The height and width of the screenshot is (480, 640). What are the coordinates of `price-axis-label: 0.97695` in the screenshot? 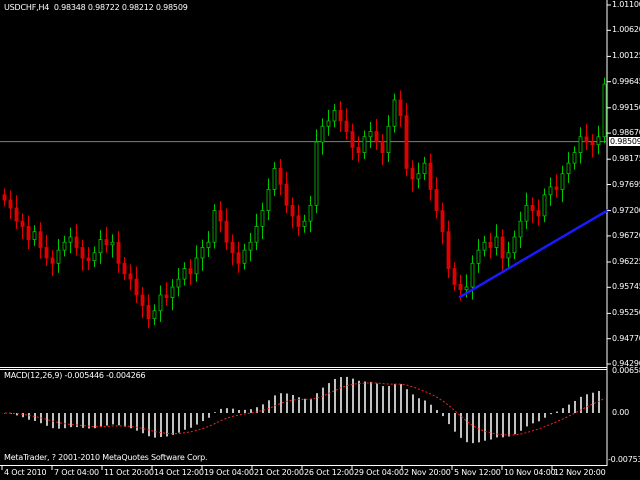 It's located at (626, 184).